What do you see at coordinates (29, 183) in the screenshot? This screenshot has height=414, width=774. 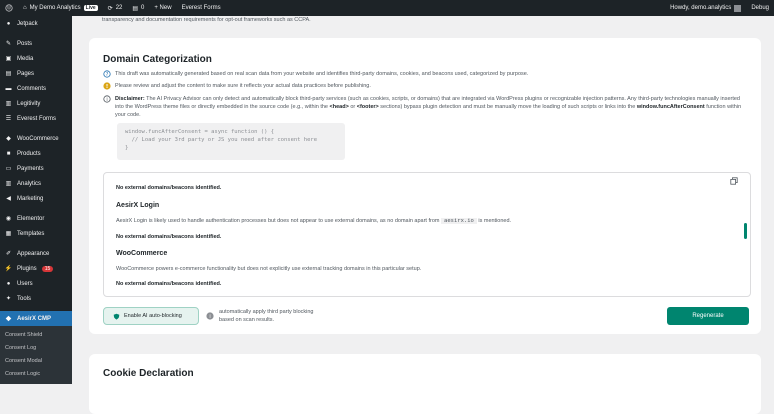 I see `sidebar-item-label: Analytics` at bounding box center [29, 183].